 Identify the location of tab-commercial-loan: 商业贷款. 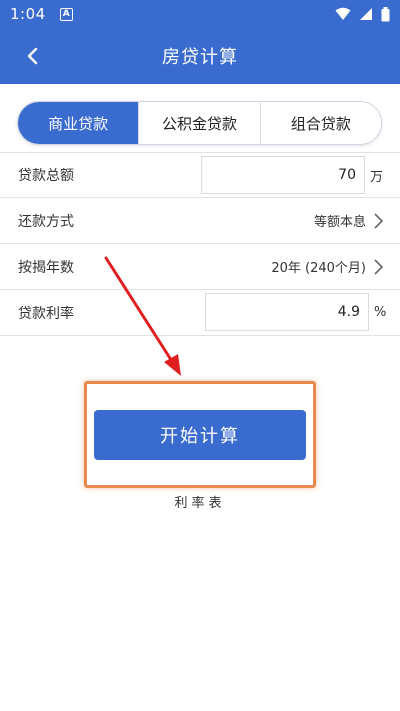
(79, 123).